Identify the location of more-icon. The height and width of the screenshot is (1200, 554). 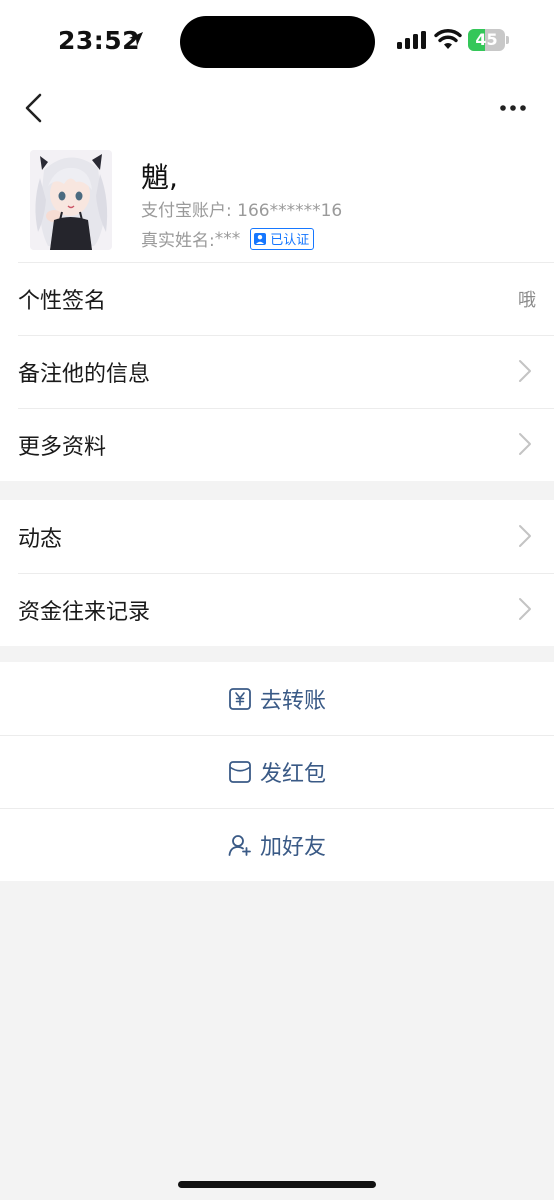
(513, 108).